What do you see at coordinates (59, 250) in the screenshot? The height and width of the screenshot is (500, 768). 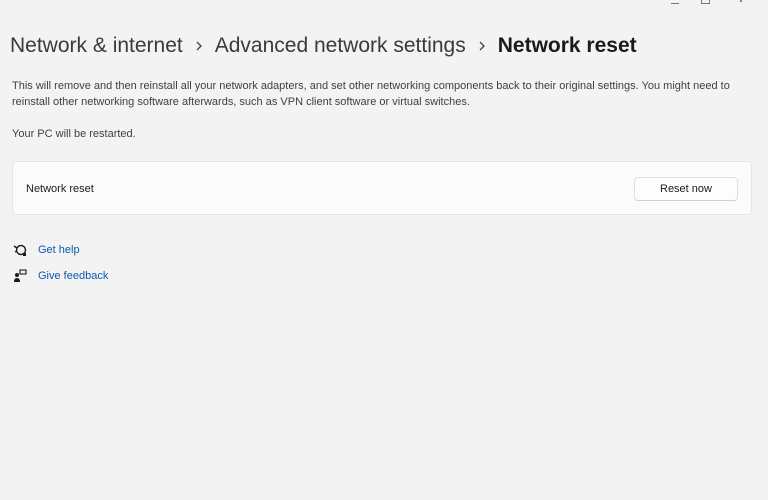 I see `get-help-label: Get help` at bounding box center [59, 250].